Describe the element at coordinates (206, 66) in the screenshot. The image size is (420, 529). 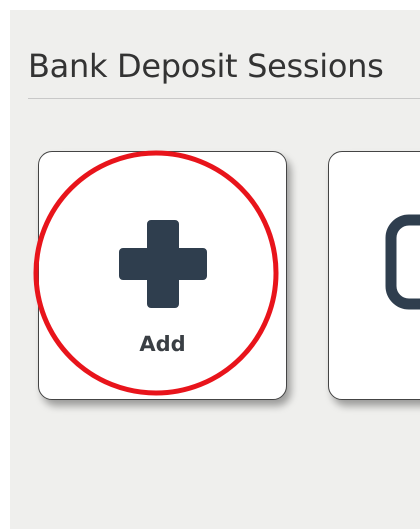
I see `page-title: Bank Deposit Sessions` at that location.